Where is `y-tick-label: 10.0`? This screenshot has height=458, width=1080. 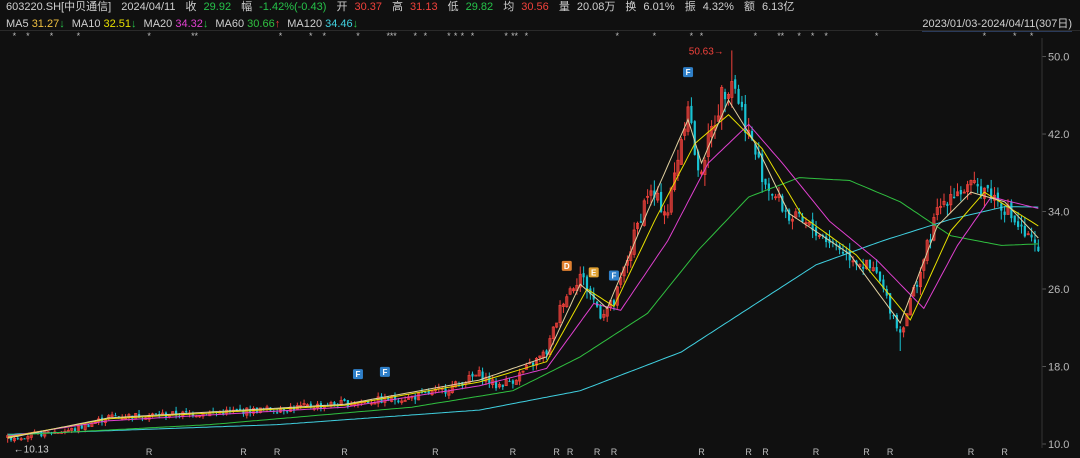 y-tick-label: 10.0 is located at coordinates (1058, 445).